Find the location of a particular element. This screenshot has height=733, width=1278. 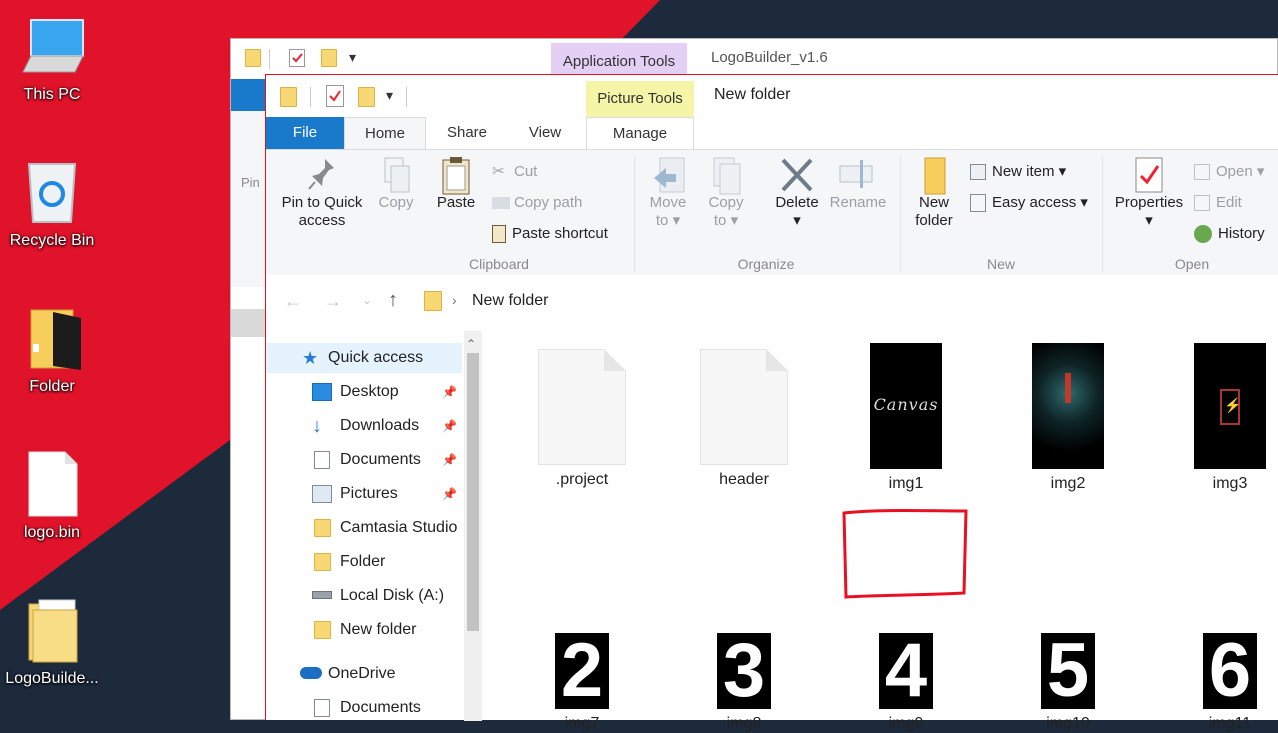

picture-tools-context-tab: Picture Tools is located at coordinates (640, 99).